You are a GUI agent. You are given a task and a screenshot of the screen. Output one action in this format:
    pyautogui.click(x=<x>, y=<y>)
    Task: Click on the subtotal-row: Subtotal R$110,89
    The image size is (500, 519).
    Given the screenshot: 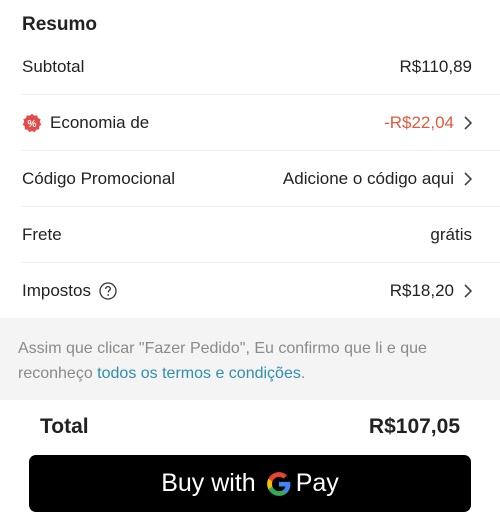 What is the action you would take?
    pyautogui.click(x=261, y=67)
    